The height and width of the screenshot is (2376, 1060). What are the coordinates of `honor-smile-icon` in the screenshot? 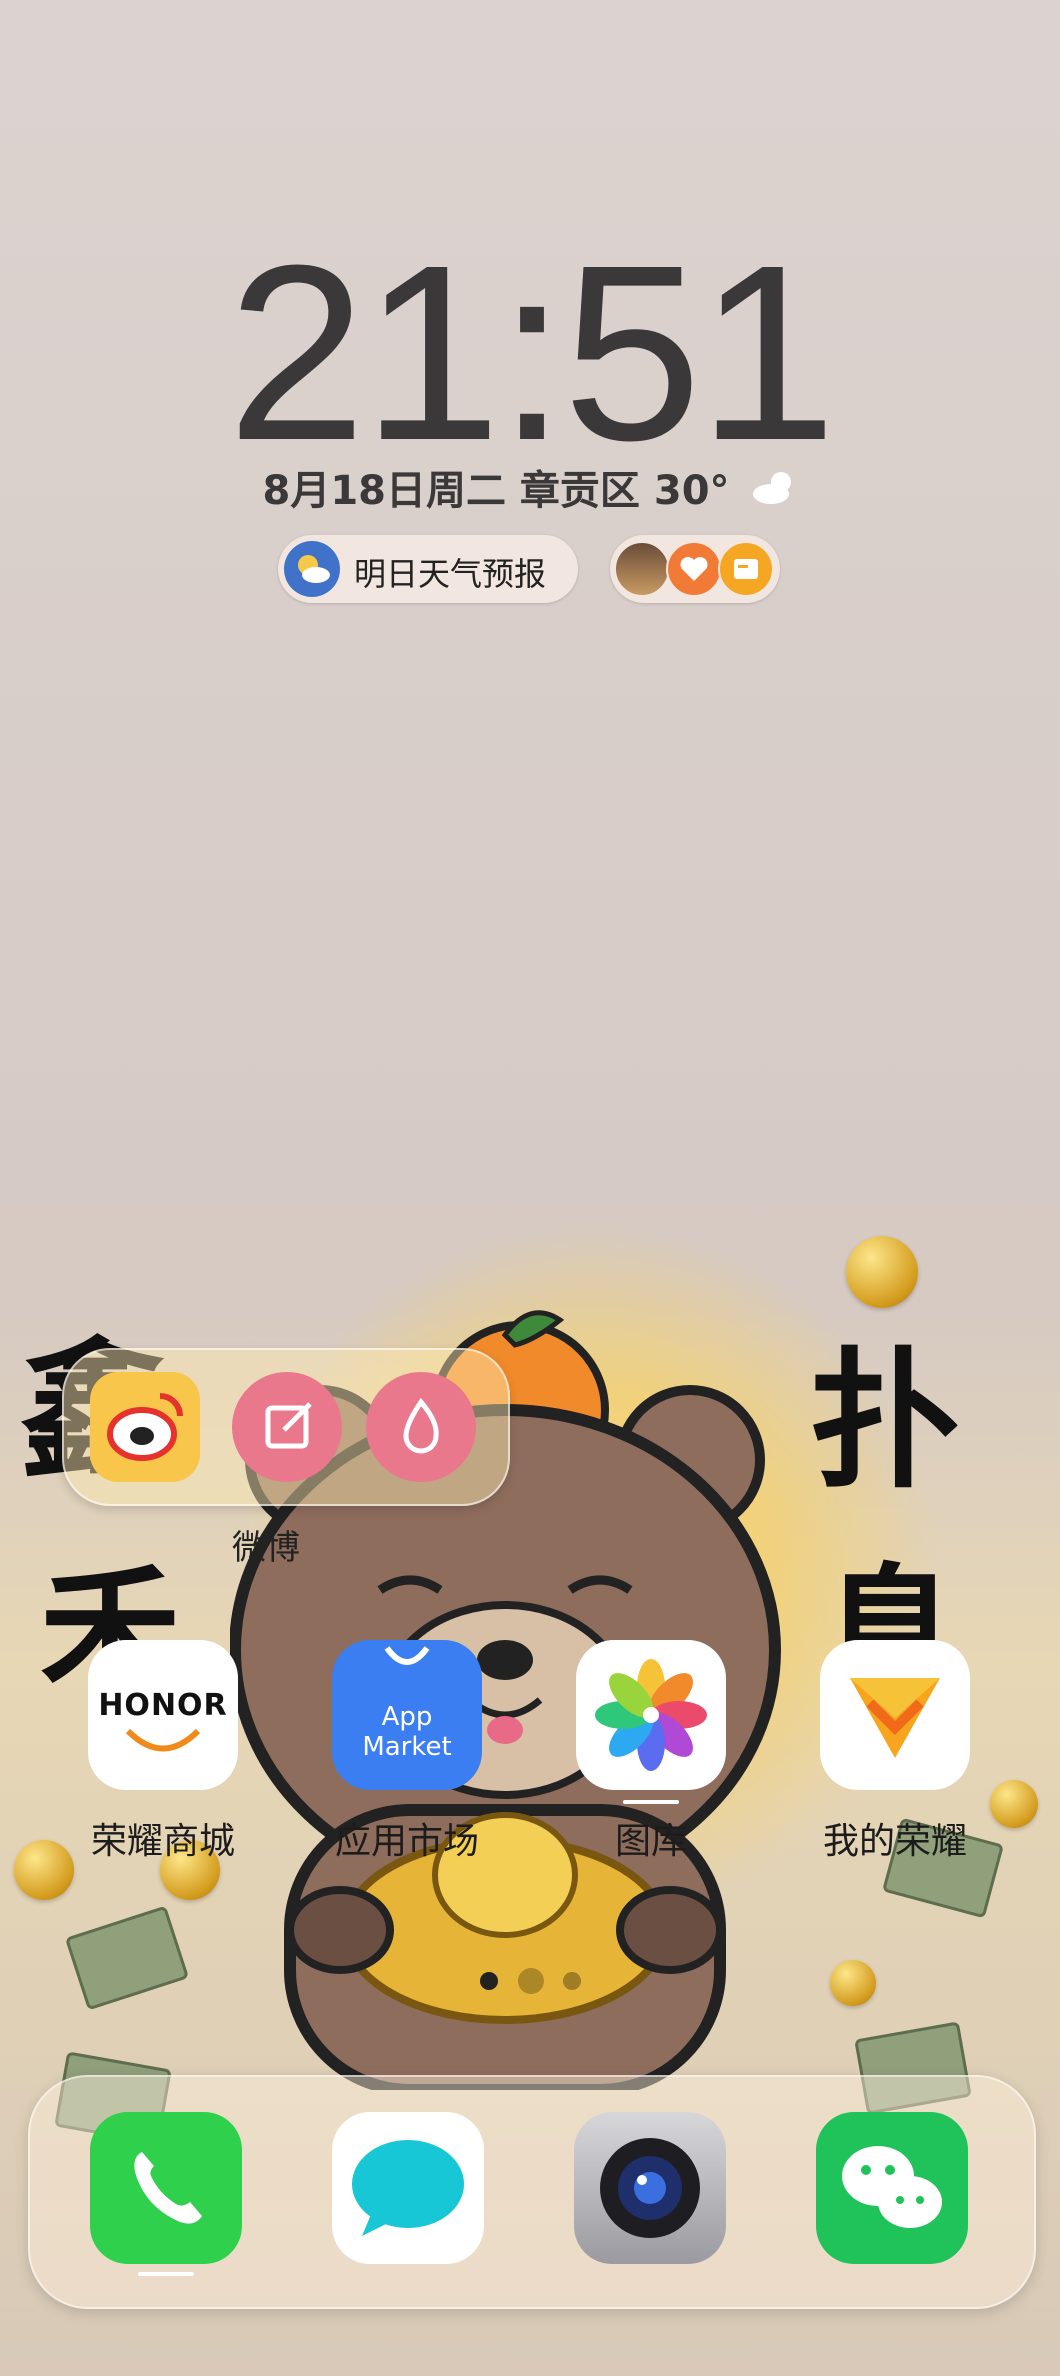 It's located at (163, 1740).